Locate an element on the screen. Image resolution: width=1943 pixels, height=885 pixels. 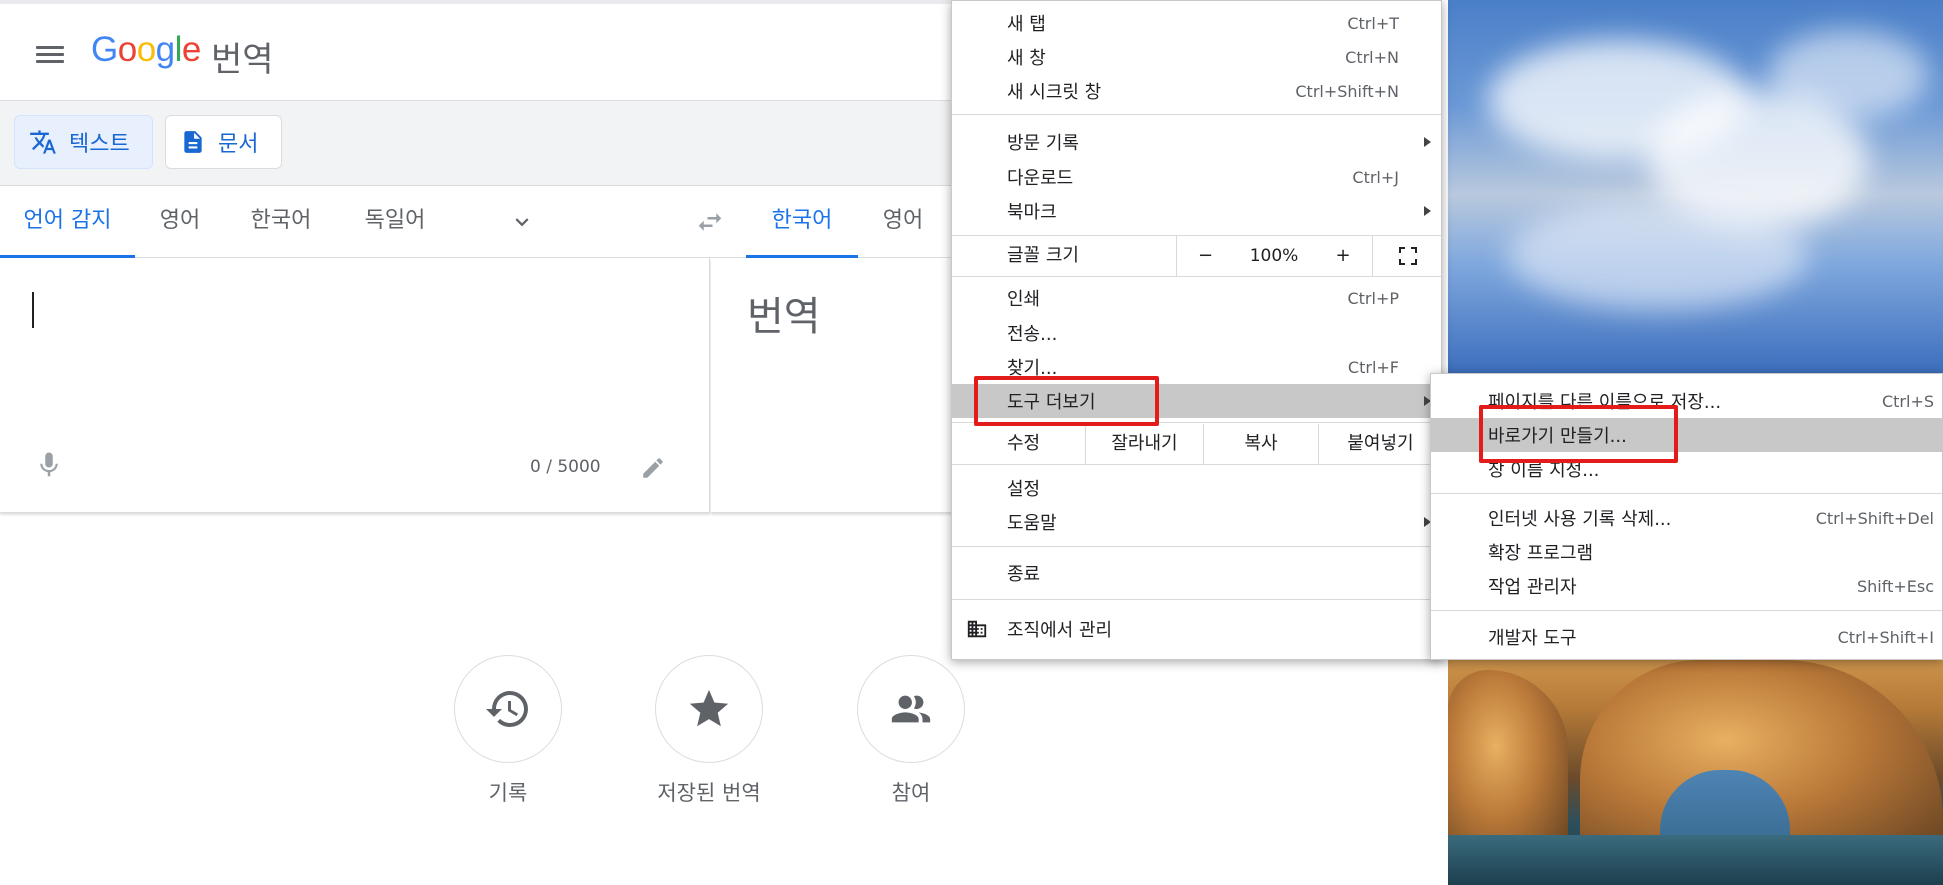
zoom-level: 100% is located at coordinates (1274, 256).